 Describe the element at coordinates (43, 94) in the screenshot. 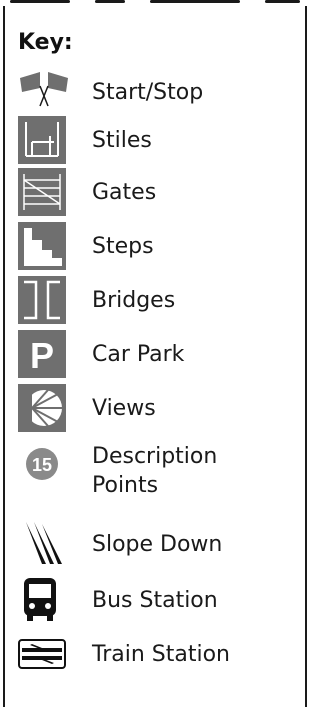

I see `start-stop-flags-icon` at that location.